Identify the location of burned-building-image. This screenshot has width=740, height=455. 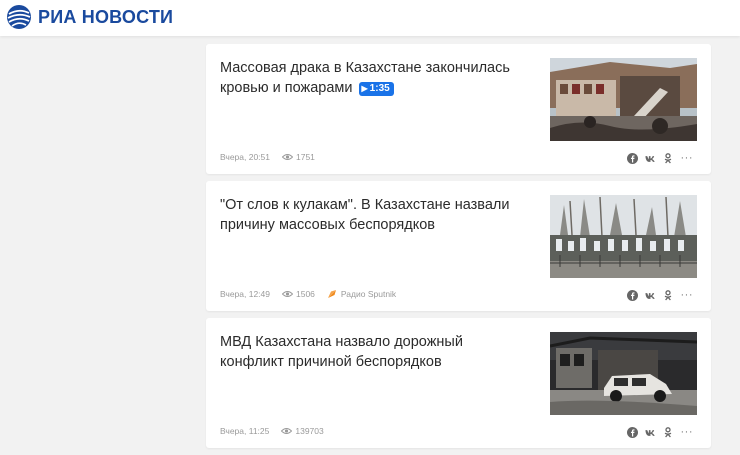
(623, 99).